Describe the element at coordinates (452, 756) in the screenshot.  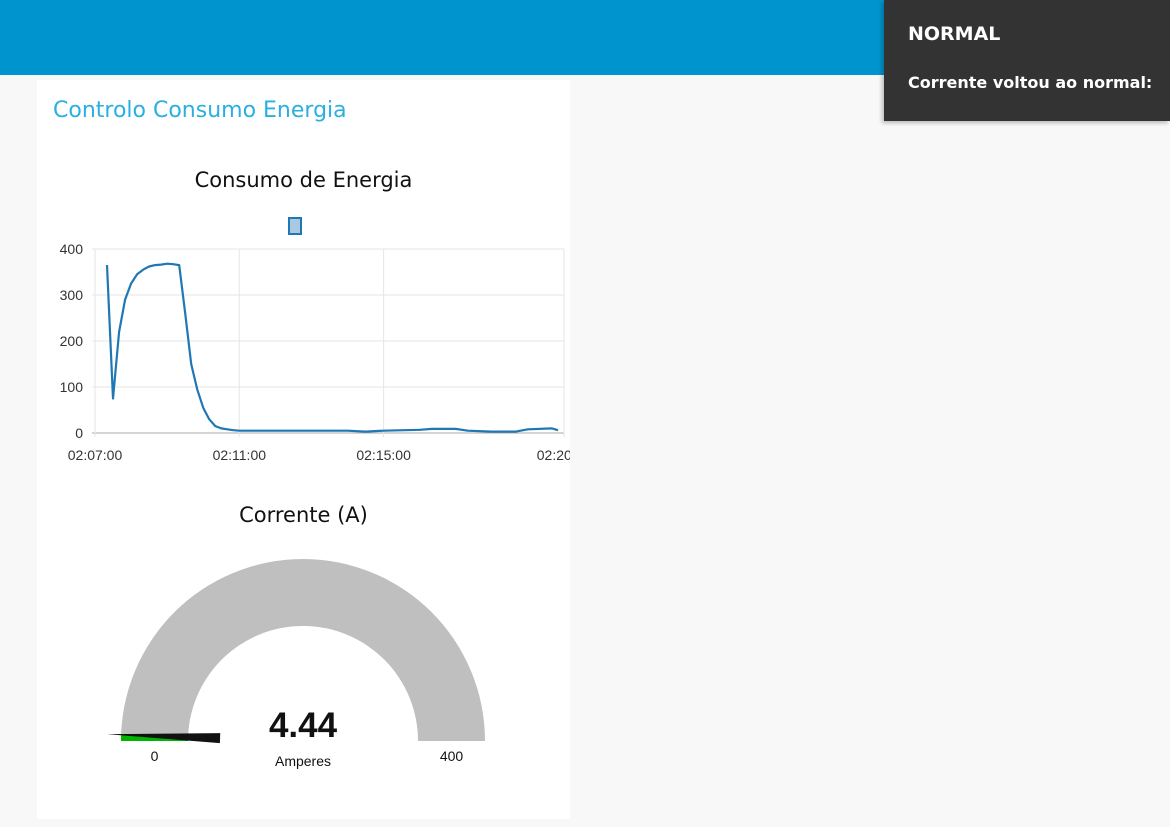
I see `gauge-max-label: 400` at that location.